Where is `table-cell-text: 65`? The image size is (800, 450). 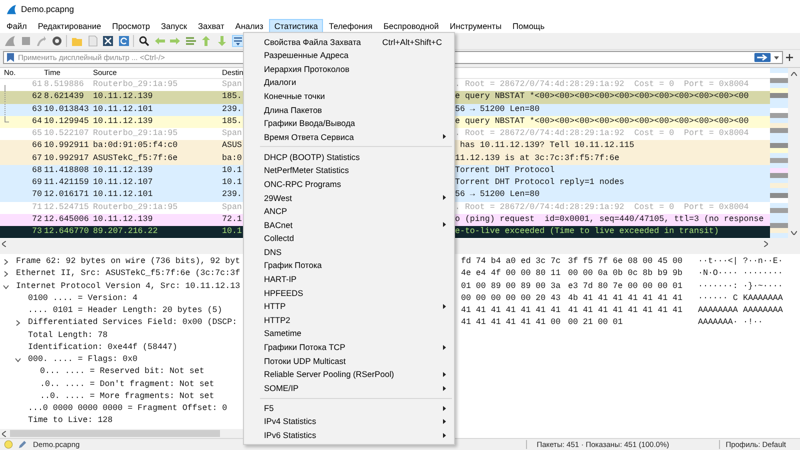 table-cell-text: 65 is located at coordinates (37, 134).